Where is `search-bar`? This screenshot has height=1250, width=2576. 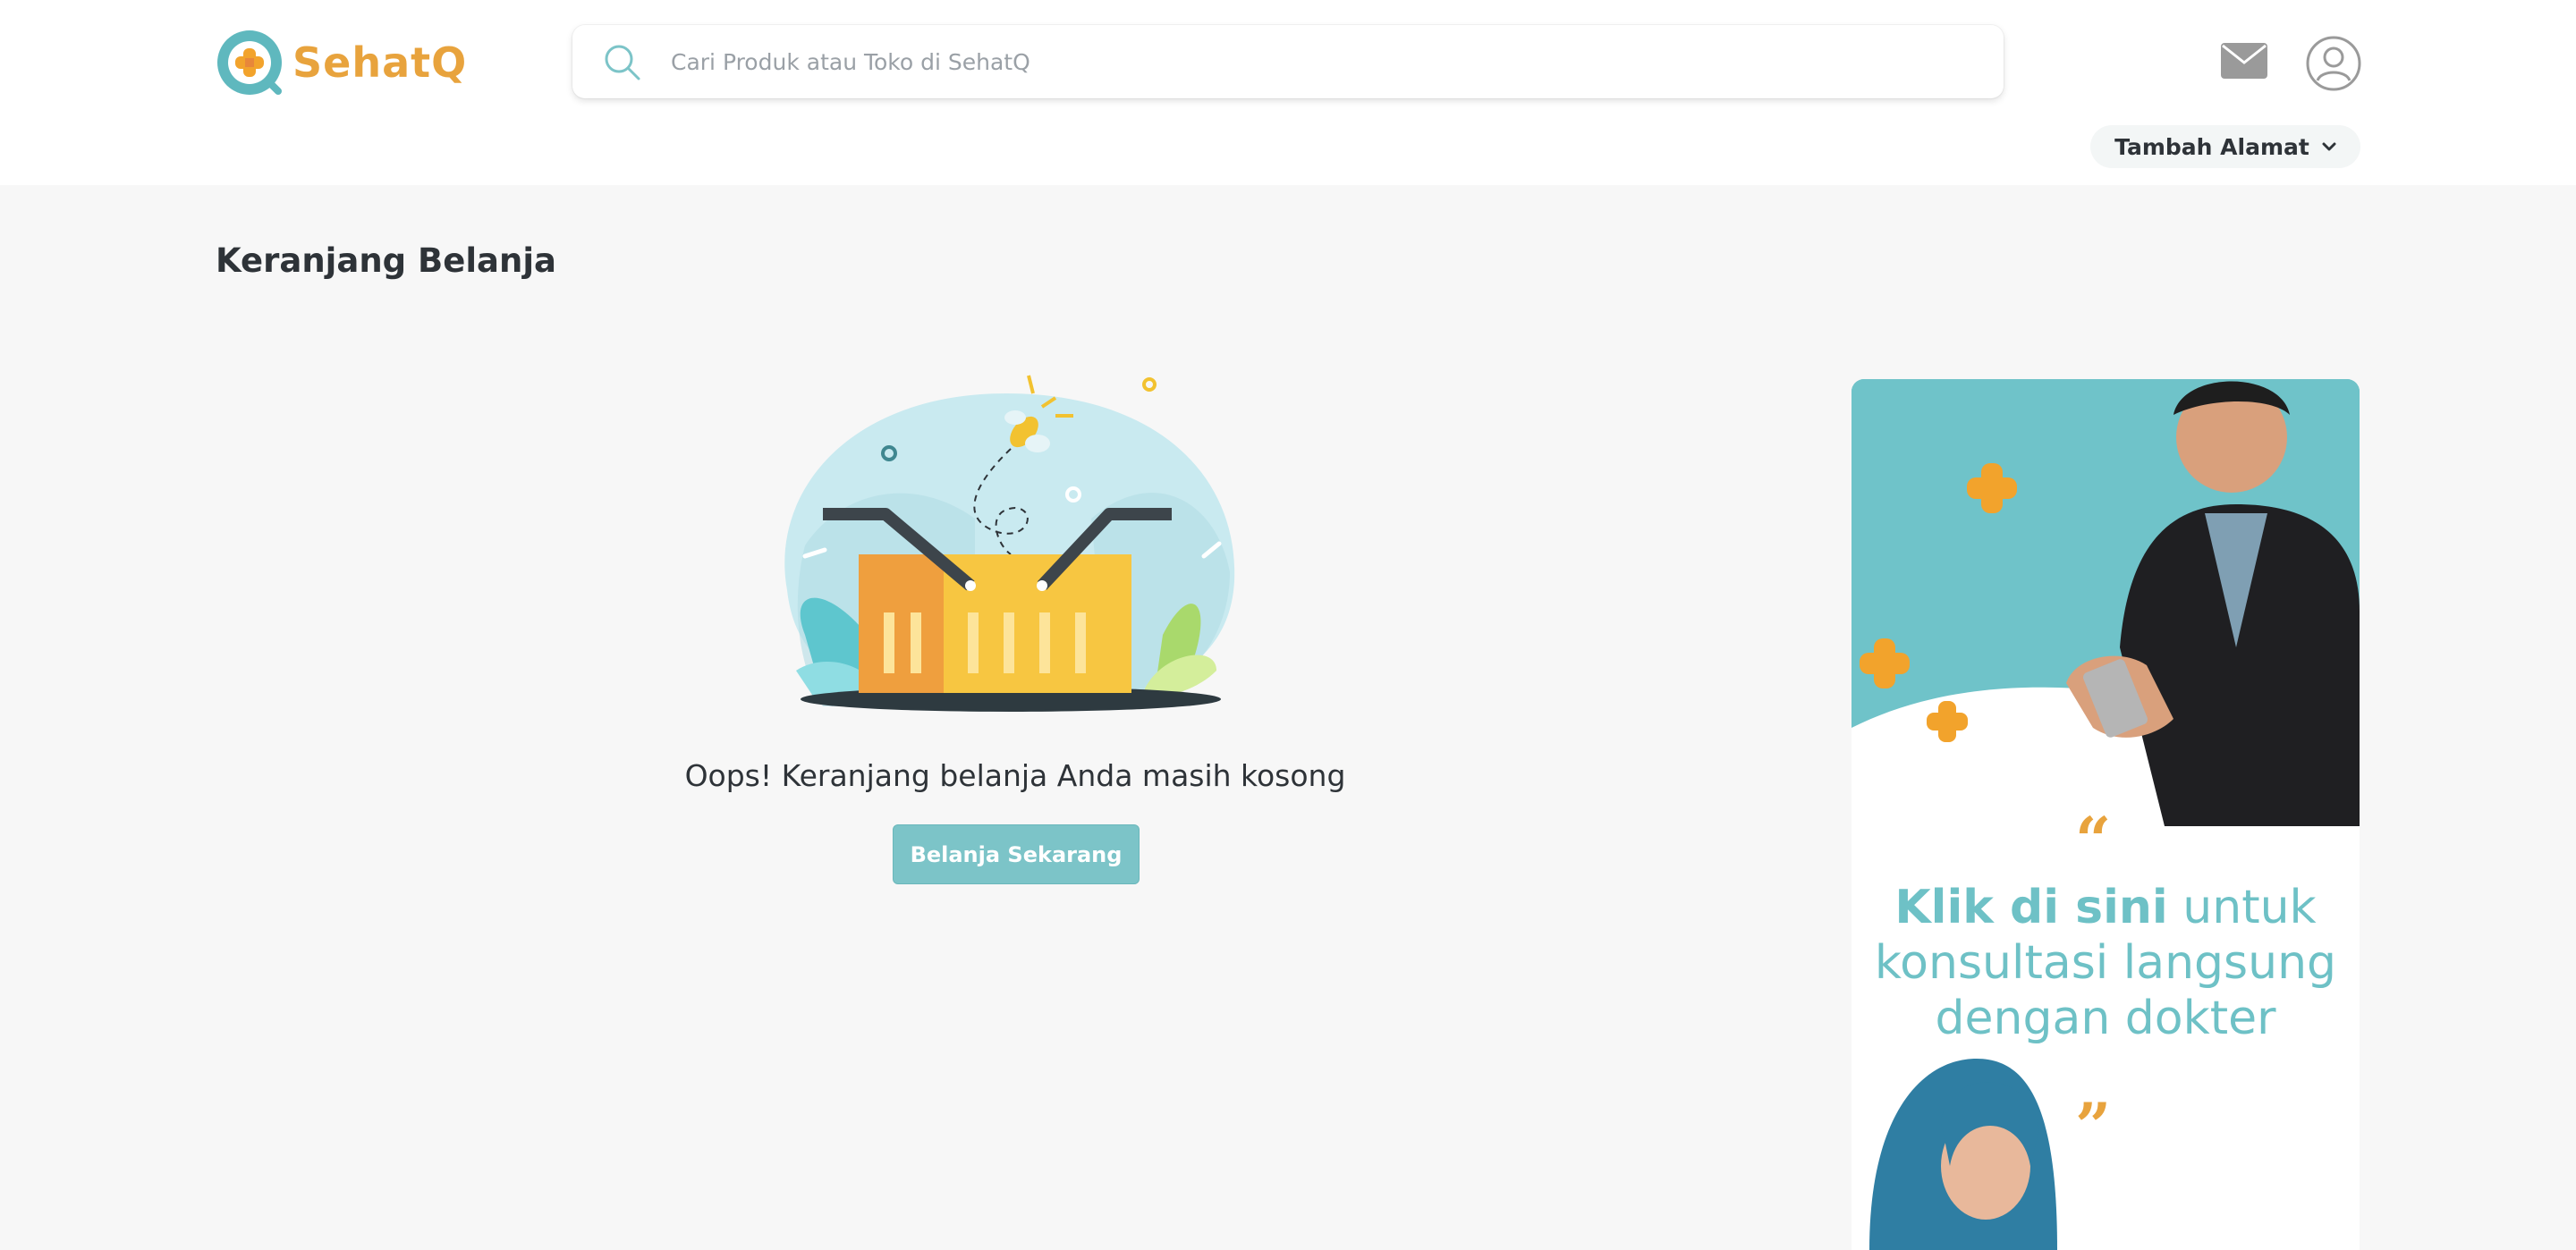 search-bar is located at coordinates (1288, 61).